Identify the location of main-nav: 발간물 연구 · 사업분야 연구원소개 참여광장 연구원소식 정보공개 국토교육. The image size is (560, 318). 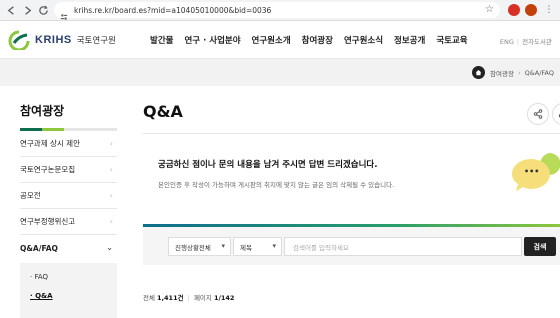
(314, 40).